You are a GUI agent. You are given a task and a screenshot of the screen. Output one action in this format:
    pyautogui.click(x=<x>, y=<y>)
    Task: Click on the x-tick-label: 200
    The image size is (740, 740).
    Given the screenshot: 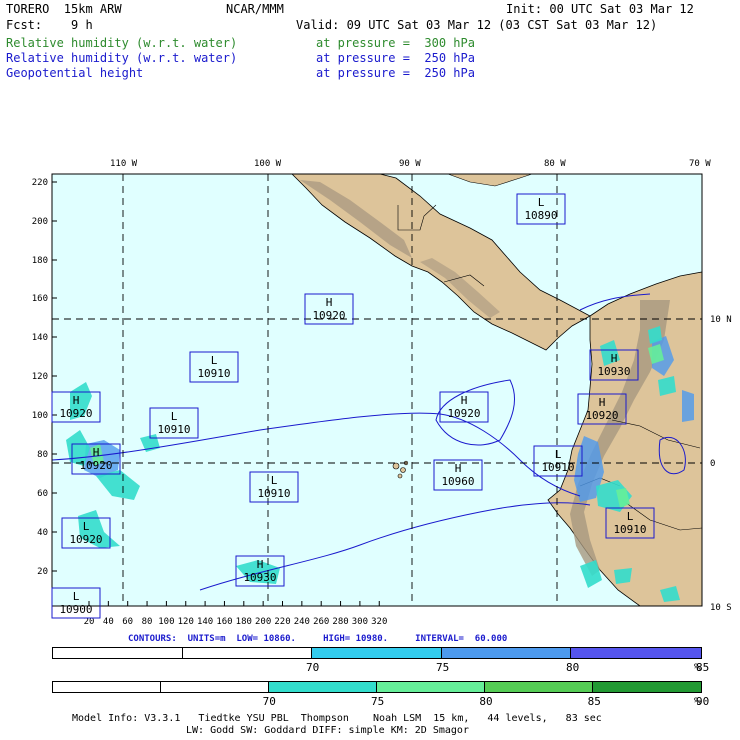 What is the action you would take?
    pyautogui.click(x=263, y=622)
    